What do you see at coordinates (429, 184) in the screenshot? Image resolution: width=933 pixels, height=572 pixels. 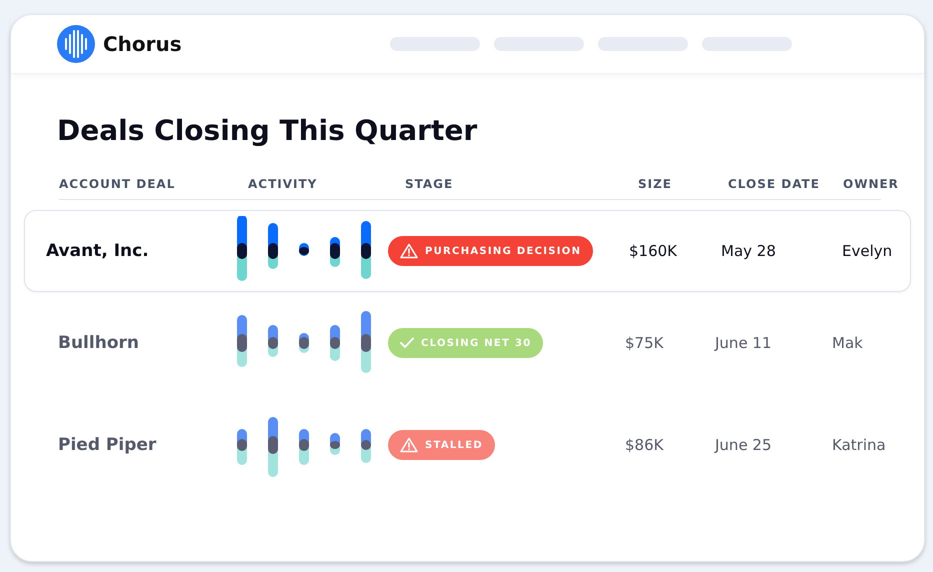 I see `column-header: STAGE` at bounding box center [429, 184].